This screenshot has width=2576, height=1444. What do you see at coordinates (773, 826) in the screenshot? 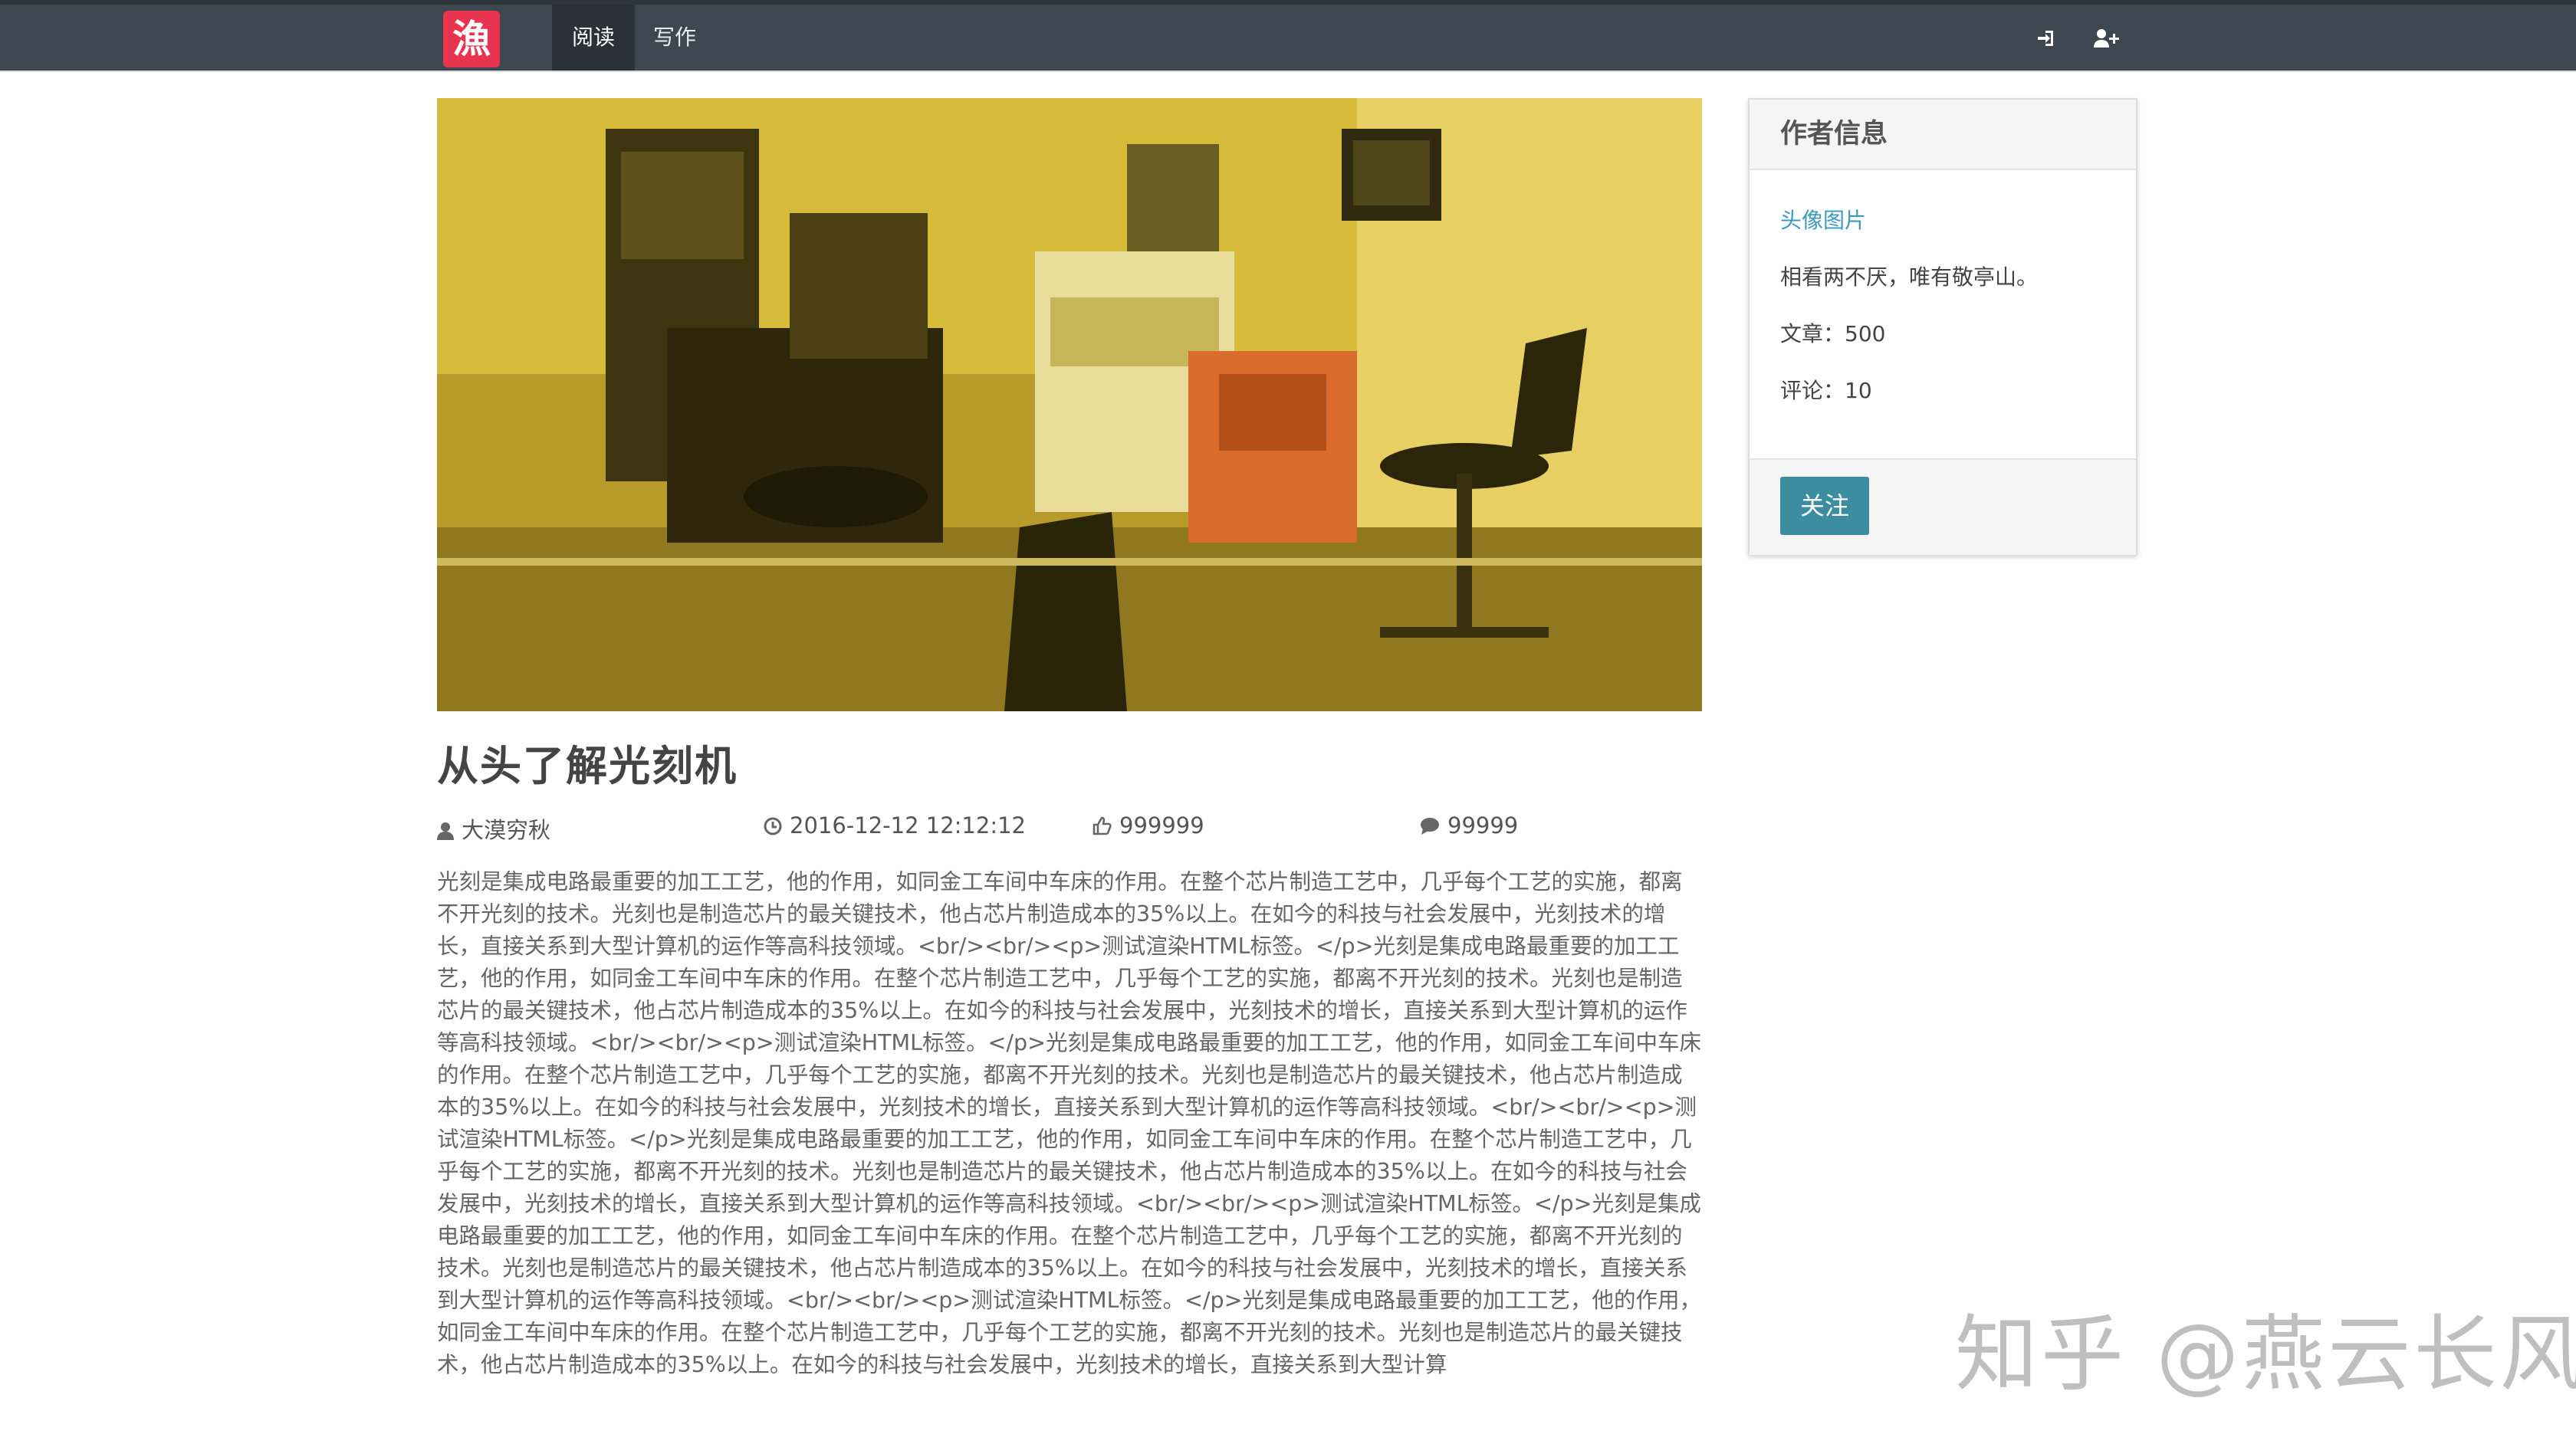
I see `clock-icon` at bounding box center [773, 826].